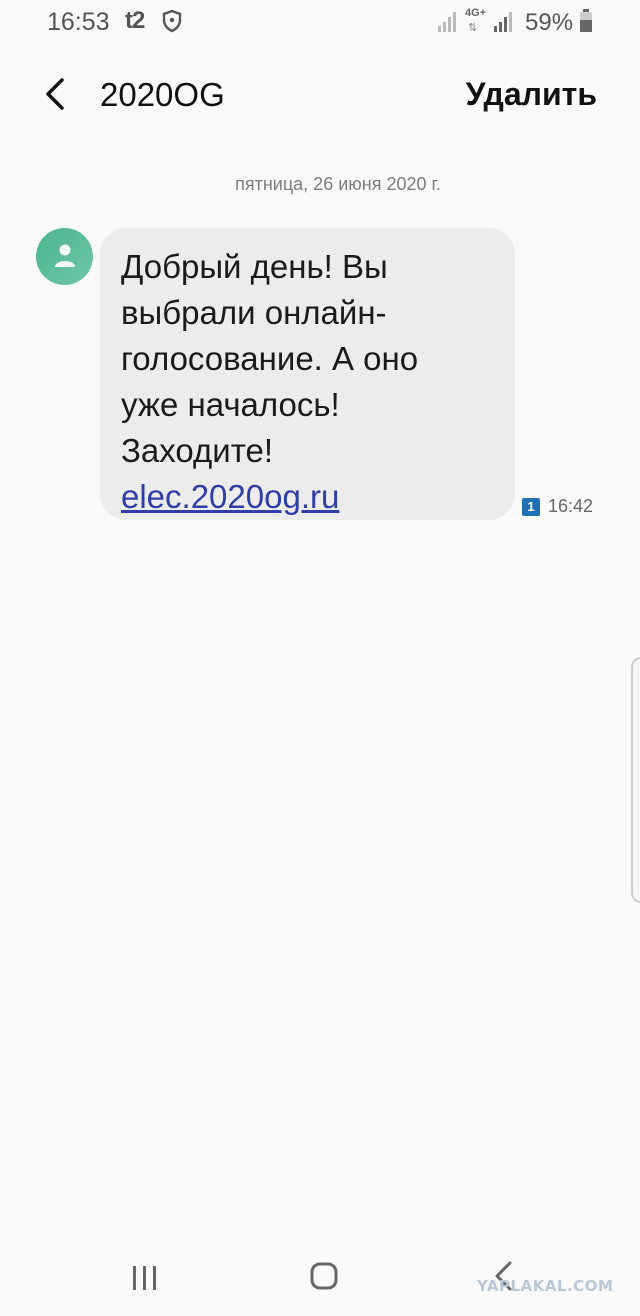 The height and width of the screenshot is (1316, 640). What do you see at coordinates (320, 23) in the screenshot?
I see `status-bar: 16:53 t2 4G+ ⇅ 59%` at bounding box center [320, 23].